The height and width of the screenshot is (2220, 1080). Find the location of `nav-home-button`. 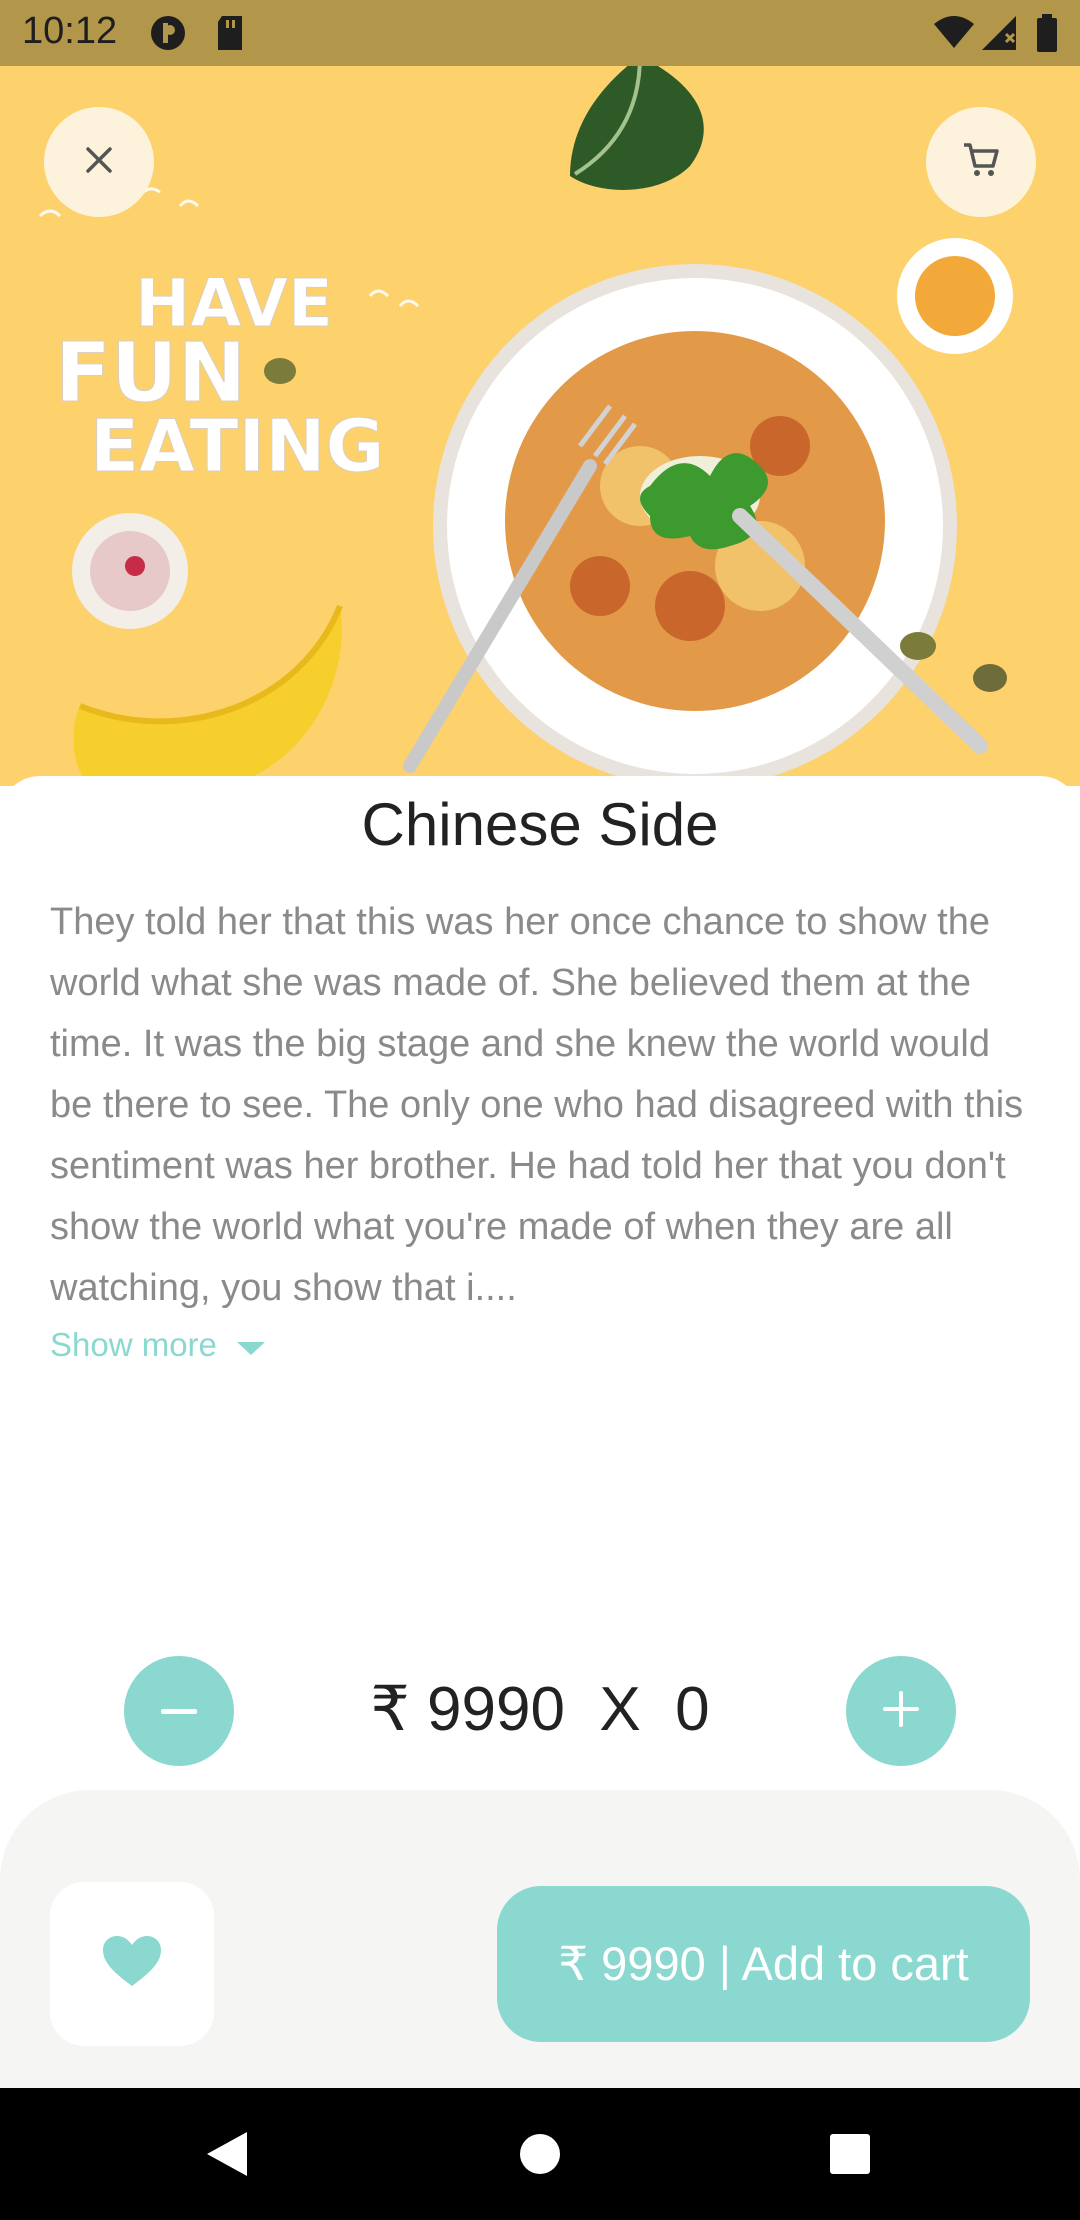

nav-home-button is located at coordinates (540, 2154).